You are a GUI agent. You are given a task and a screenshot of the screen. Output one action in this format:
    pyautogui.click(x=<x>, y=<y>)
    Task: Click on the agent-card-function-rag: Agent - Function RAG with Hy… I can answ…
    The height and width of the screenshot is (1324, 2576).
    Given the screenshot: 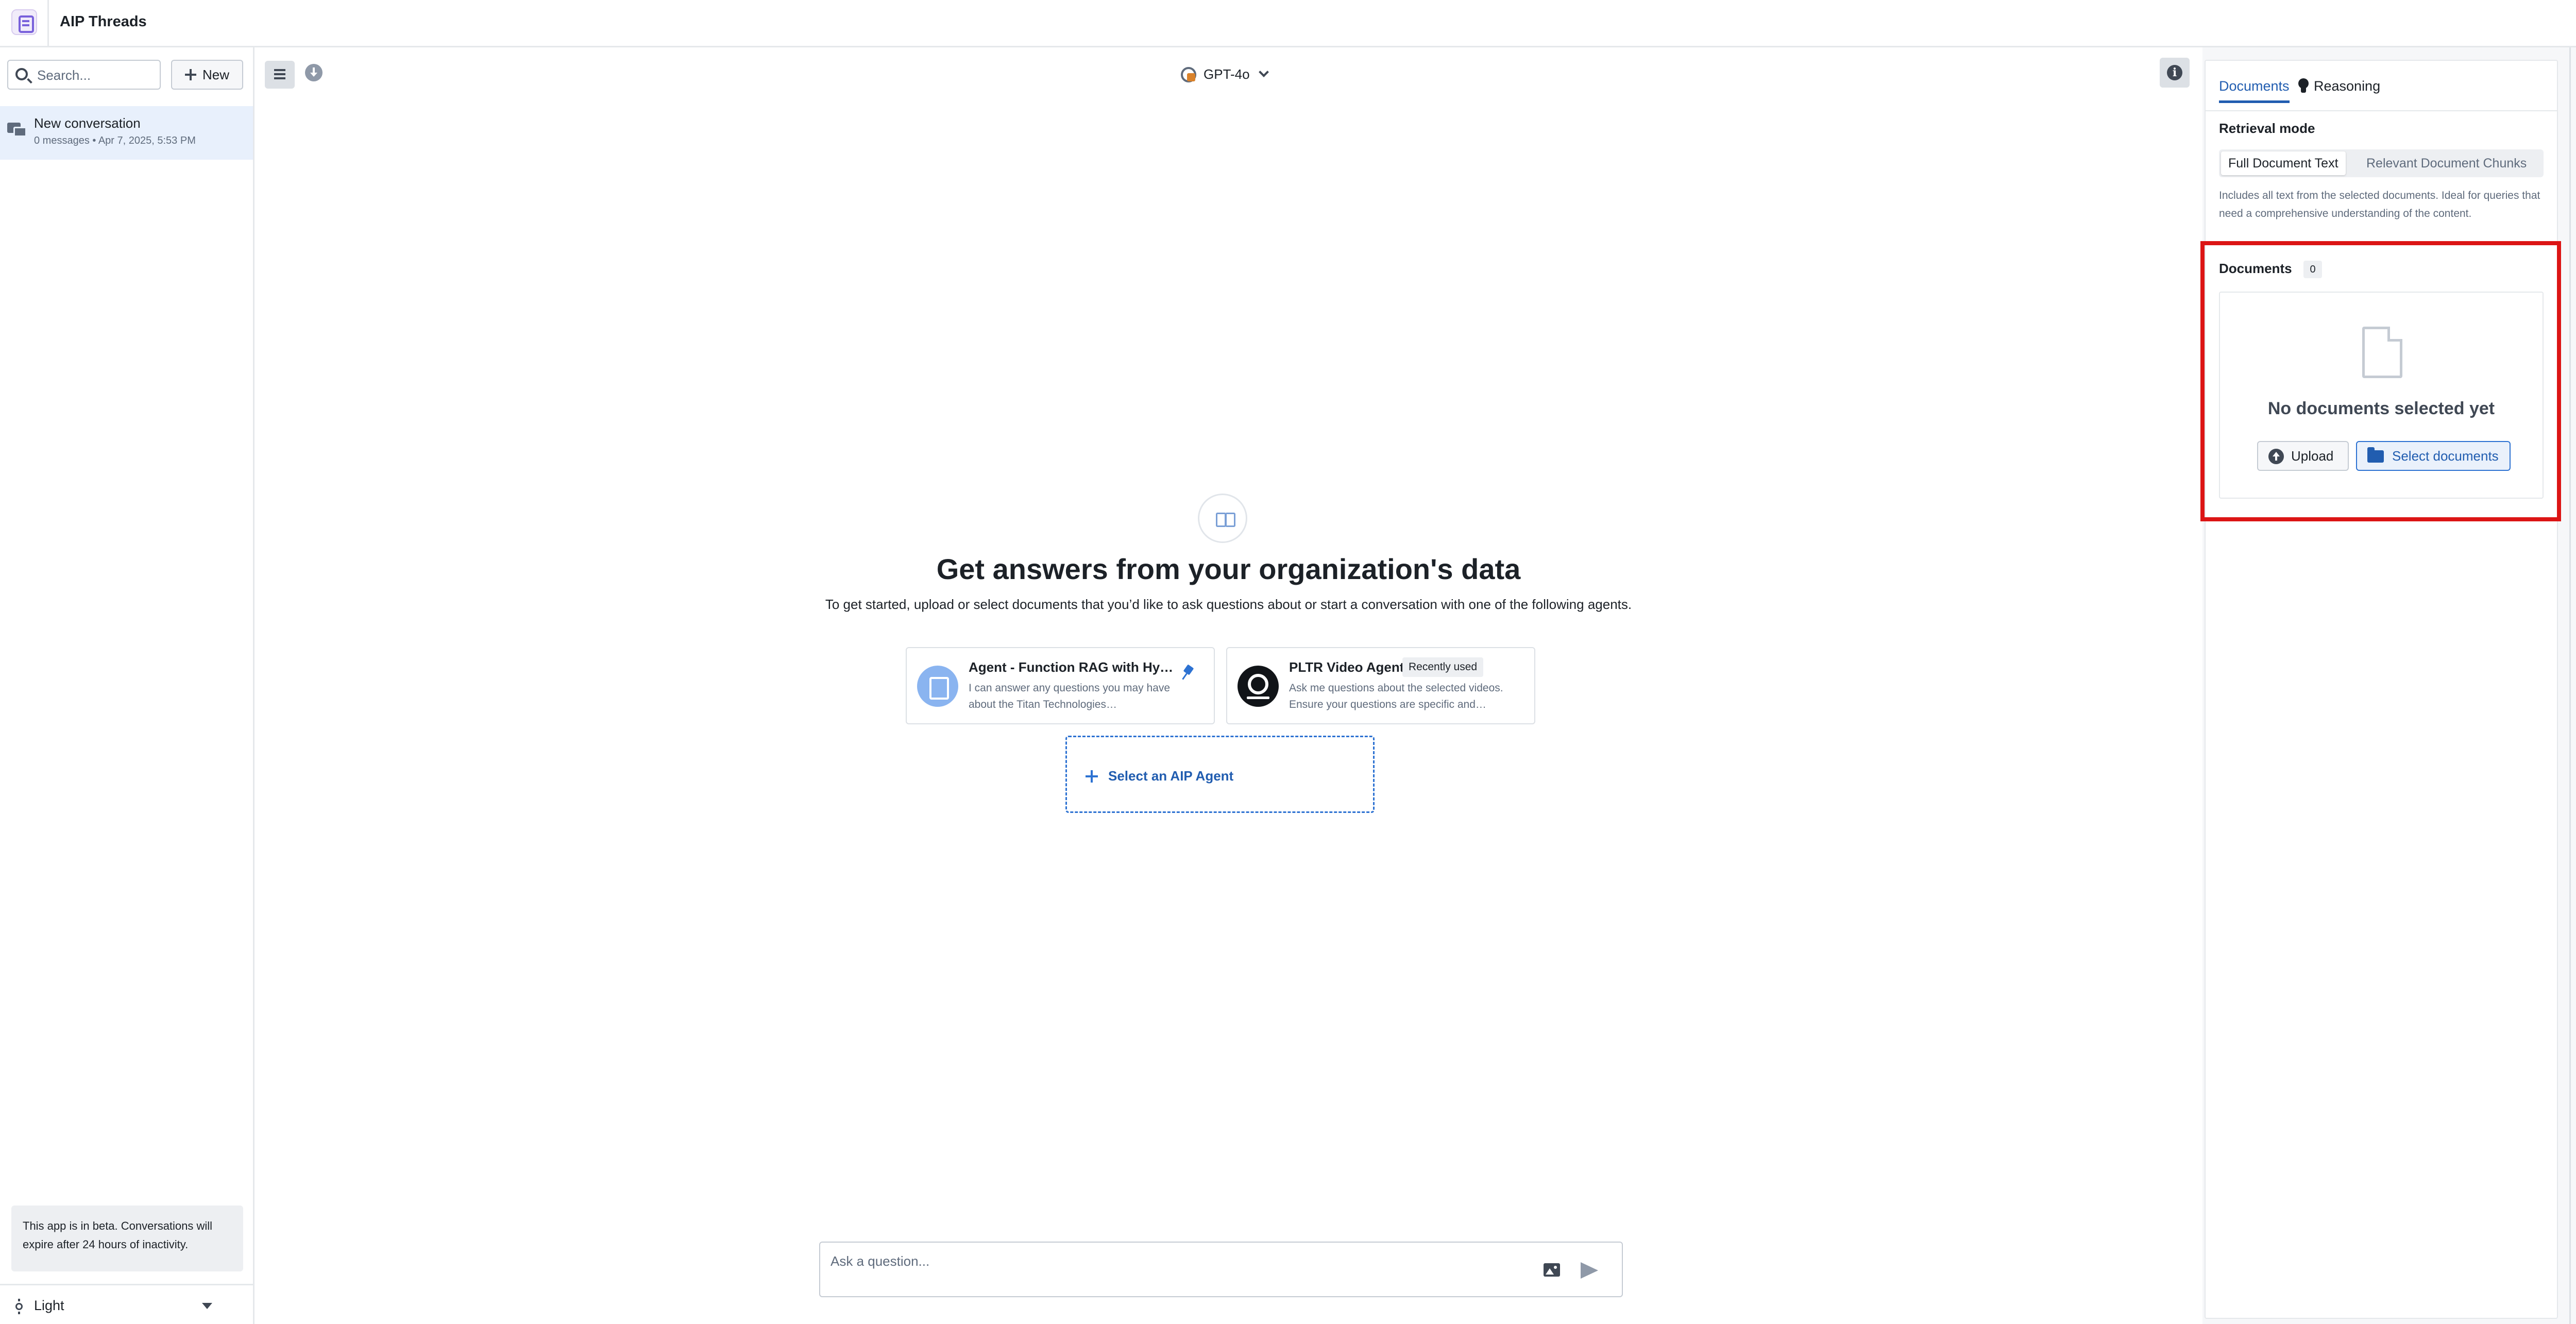 What is the action you would take?
    pyautogui.click(x=1060, y=685)
    